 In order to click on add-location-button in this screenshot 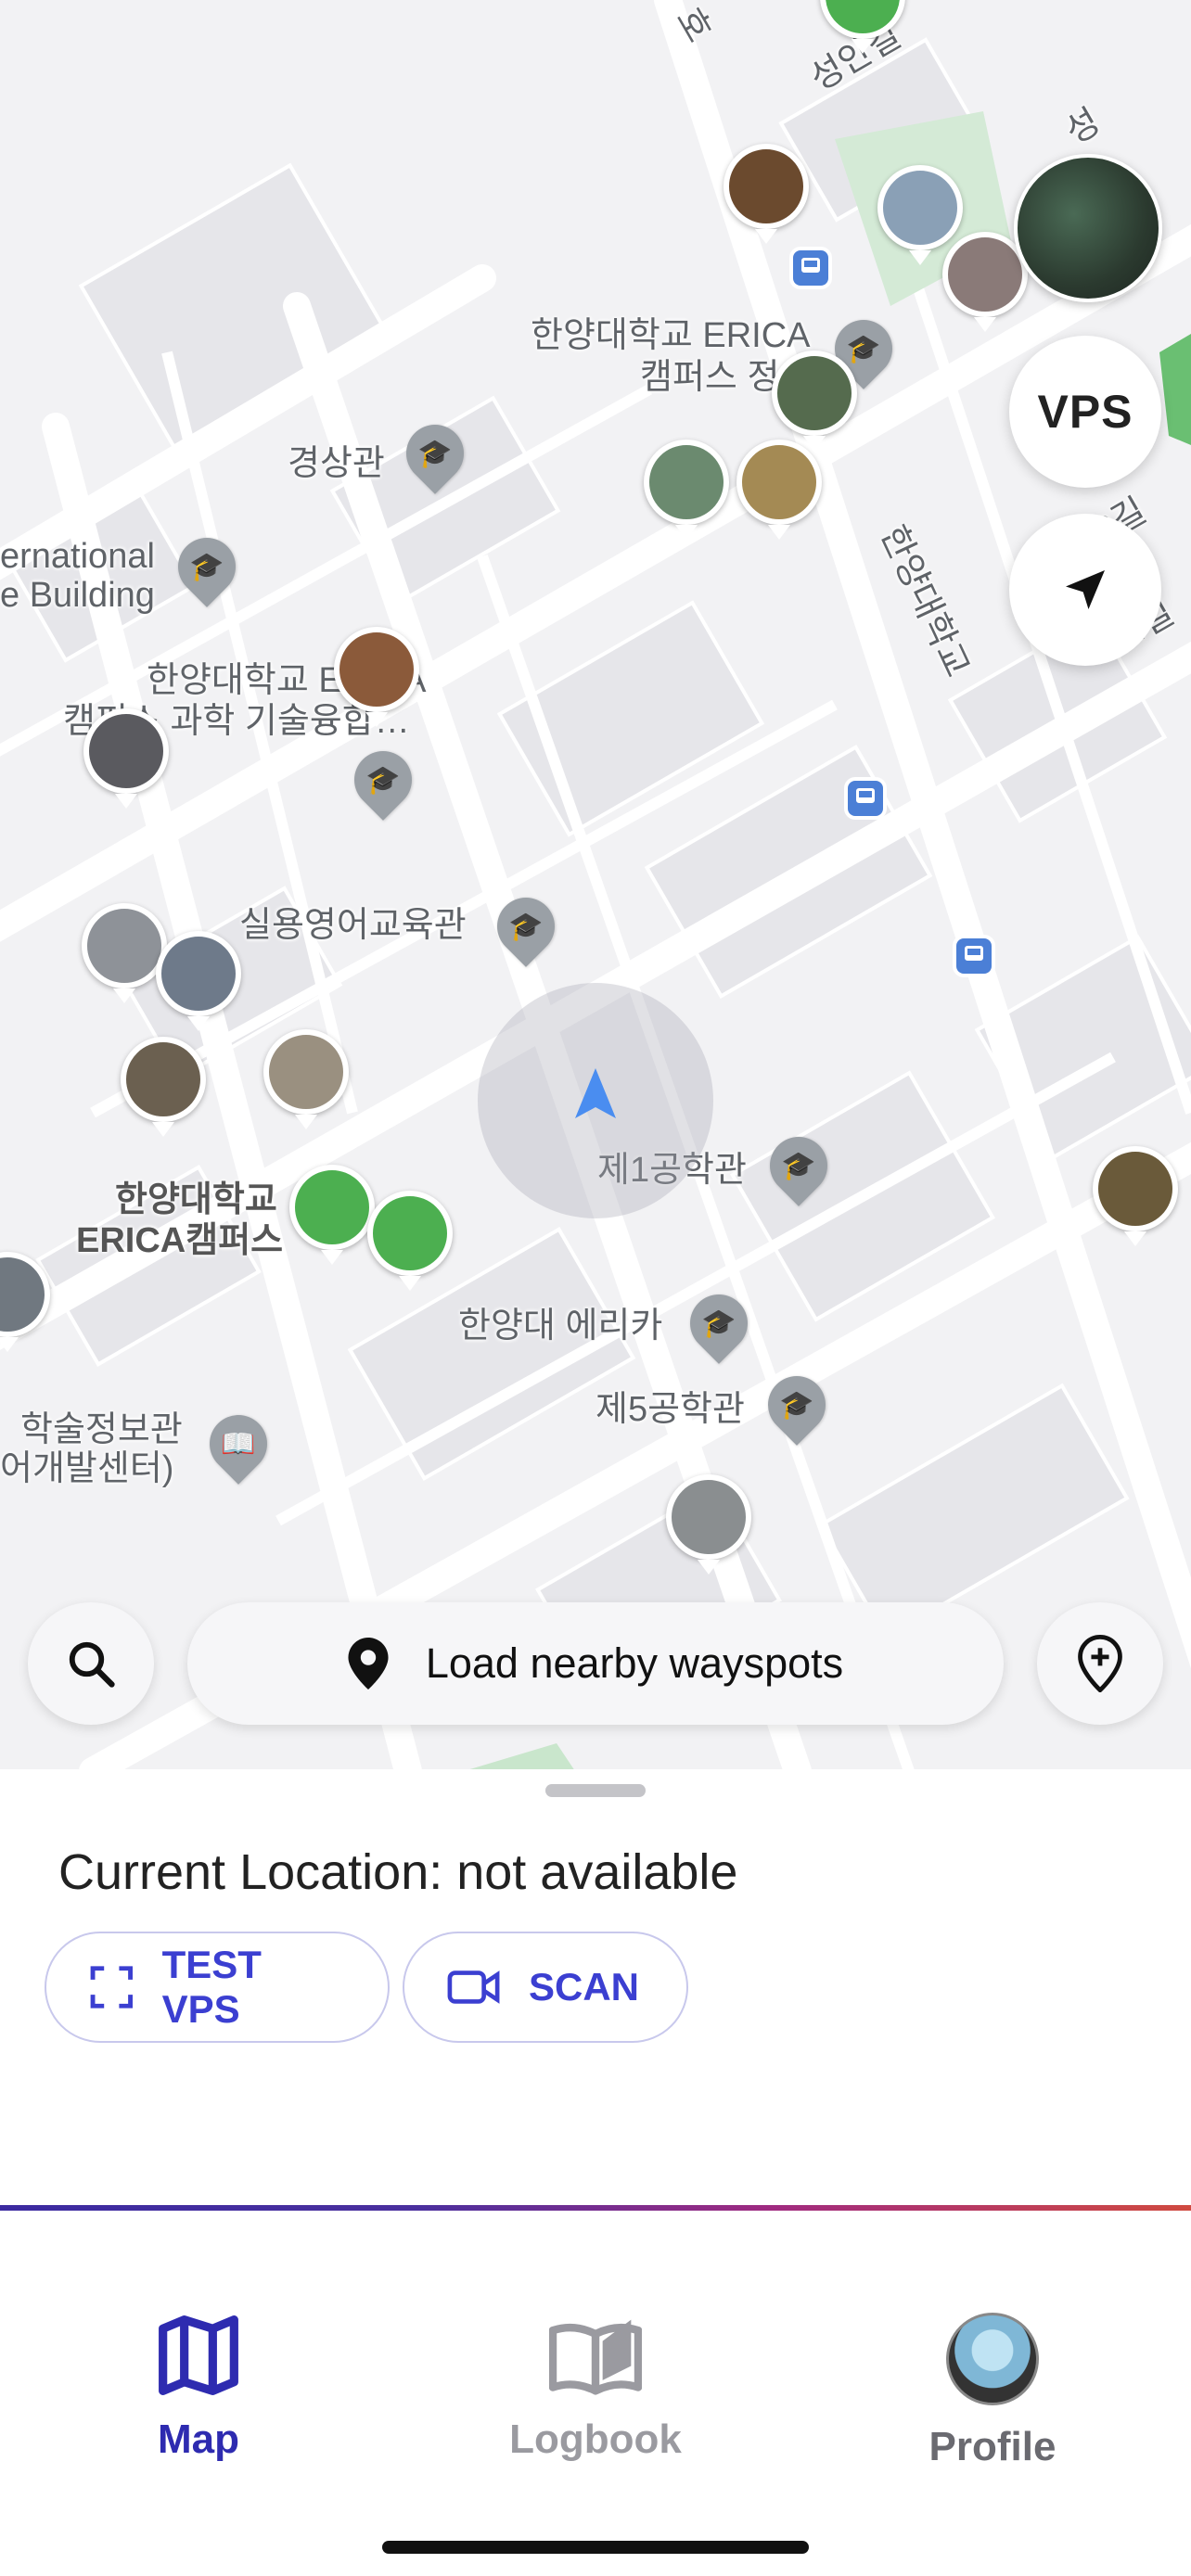, I will do `click(1100, 1664)`.